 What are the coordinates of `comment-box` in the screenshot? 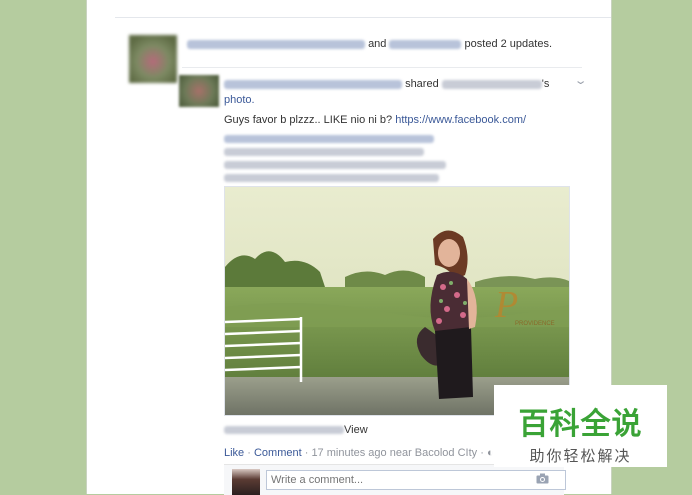 It's located at (395, 479).